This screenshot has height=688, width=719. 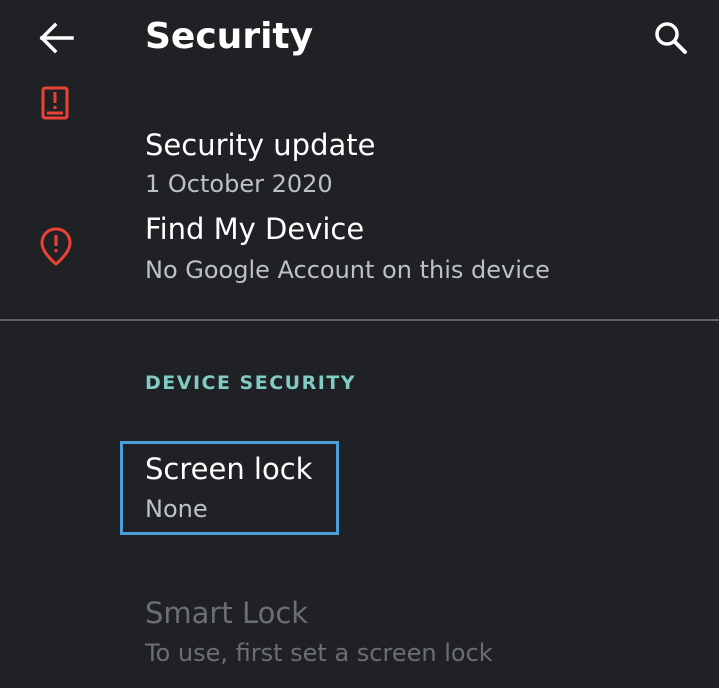 I want to click on screen-lock-title: Screen lock, so click(x=229, y=469).